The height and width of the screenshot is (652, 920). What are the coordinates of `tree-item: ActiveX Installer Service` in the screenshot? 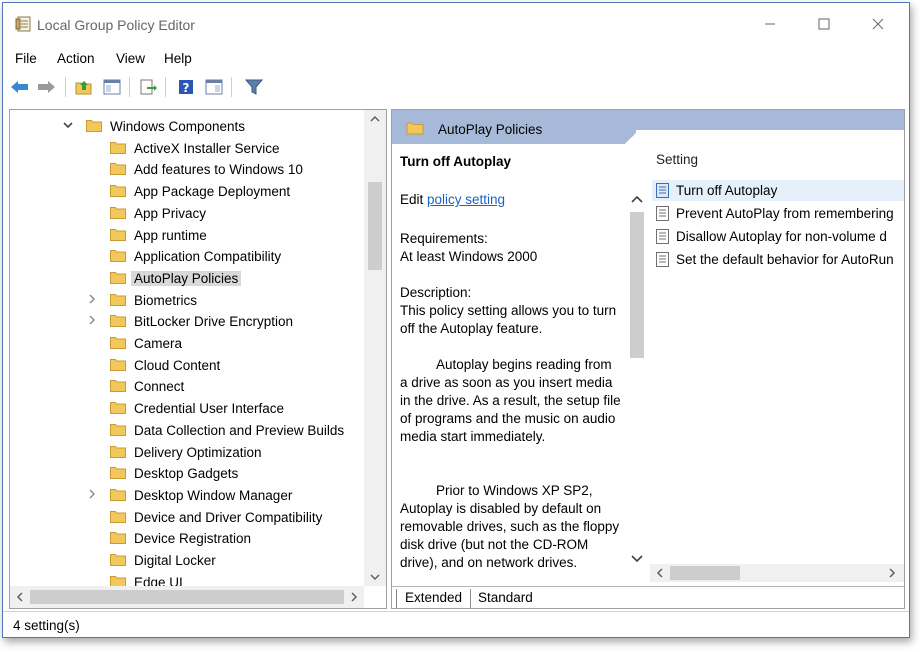 It's located at (187, 148).